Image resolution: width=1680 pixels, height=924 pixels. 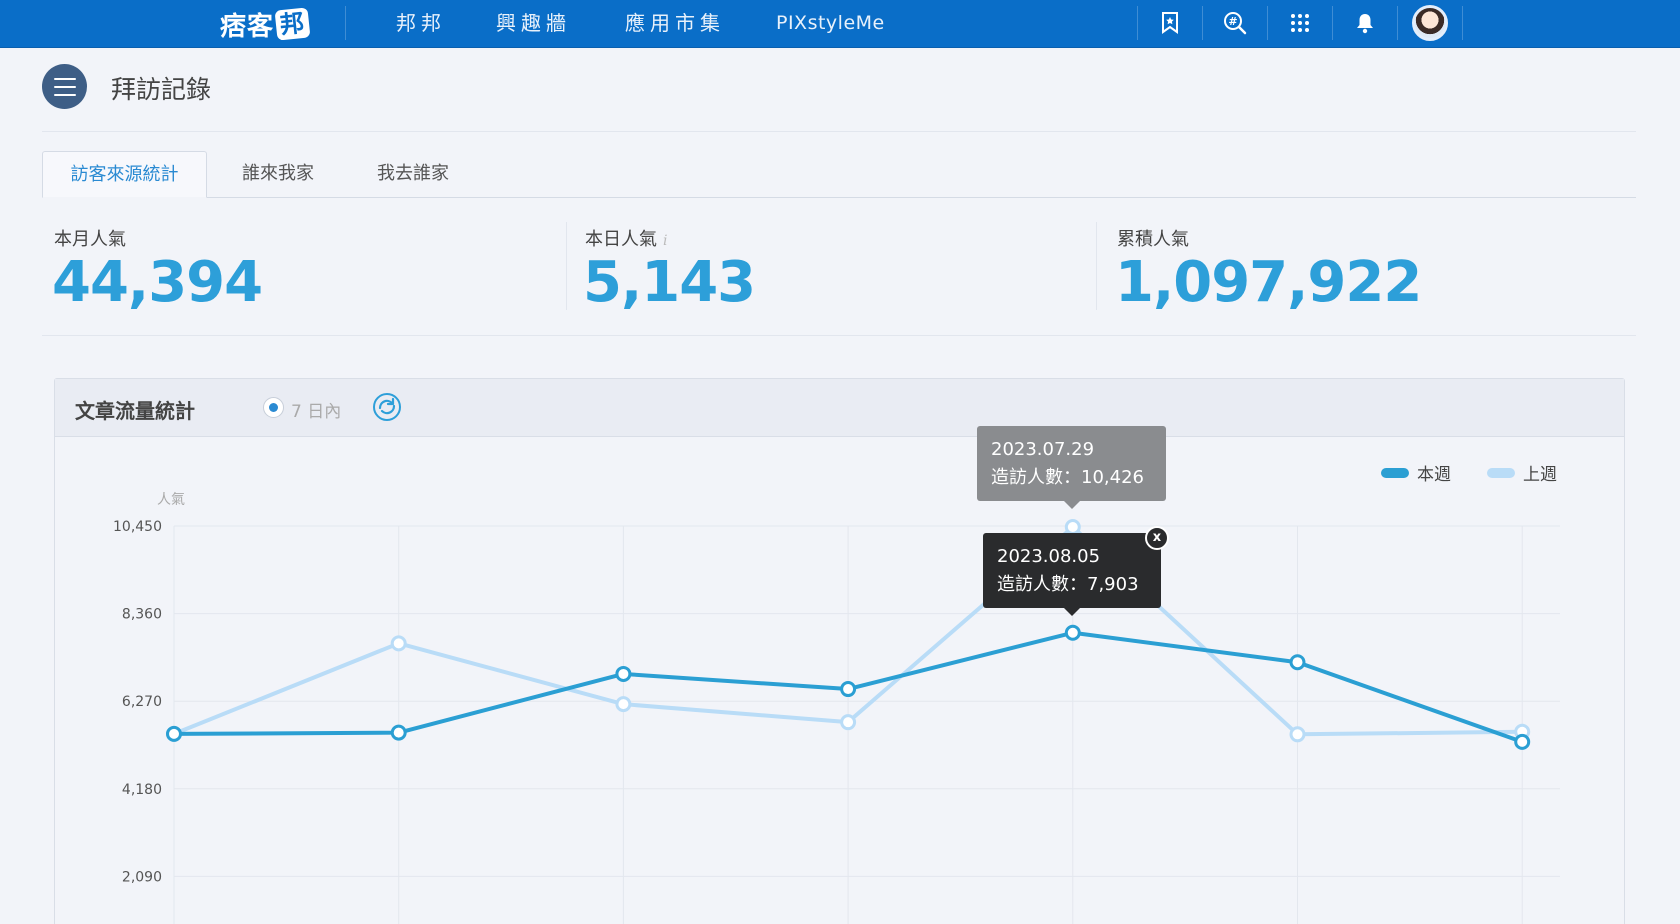 What do you see at coordinates (171, 500) in the screenshot?
I see `y-axis-label: 人氣` at bounding box center [171, 500].